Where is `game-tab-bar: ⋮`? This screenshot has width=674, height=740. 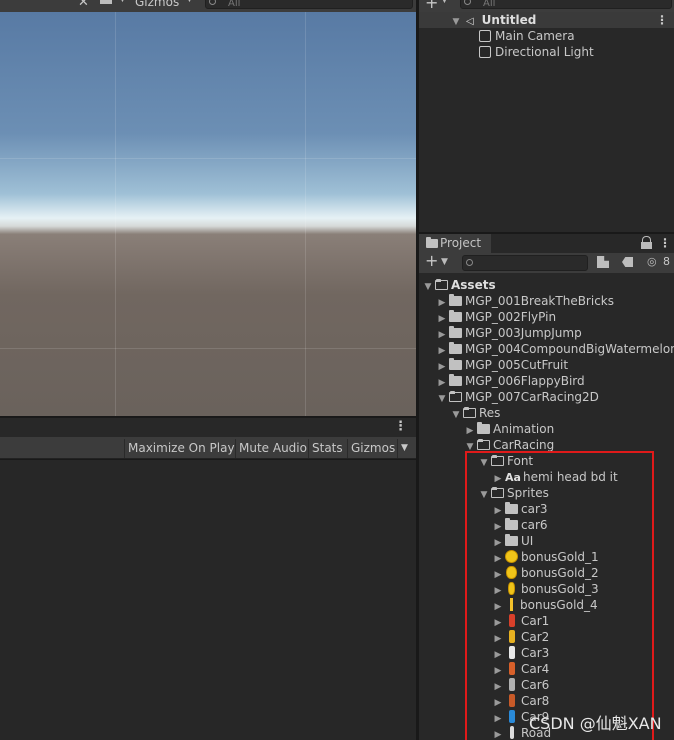 game-tab-bar: ⋮ is located at coordinates (208, 427).